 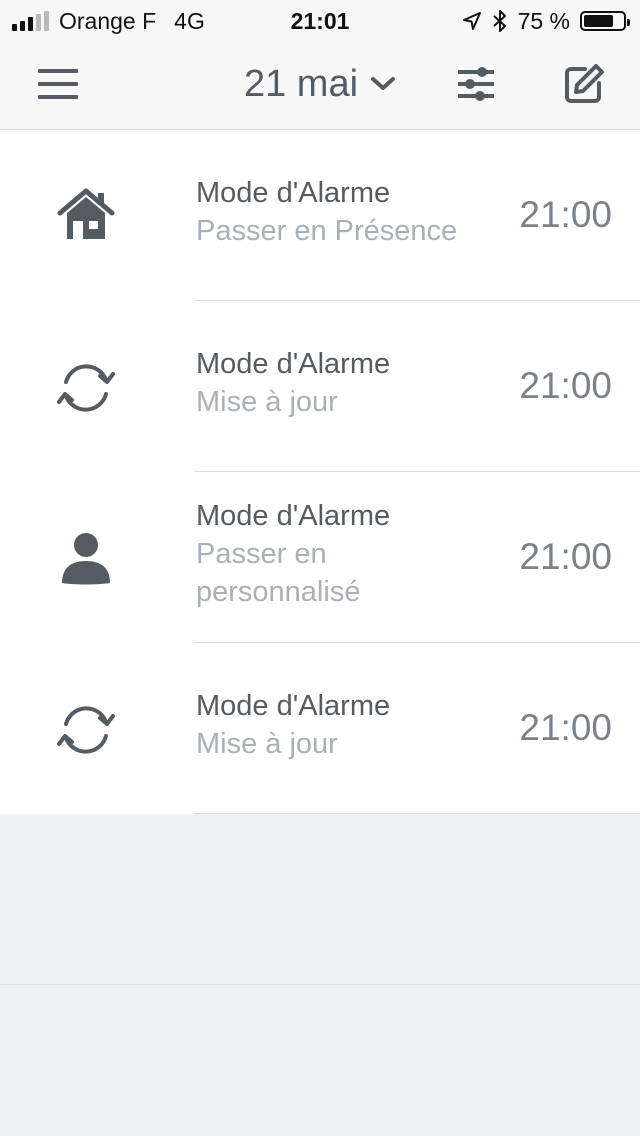 I want to click on battery-icon, so click(x=605, y=21).